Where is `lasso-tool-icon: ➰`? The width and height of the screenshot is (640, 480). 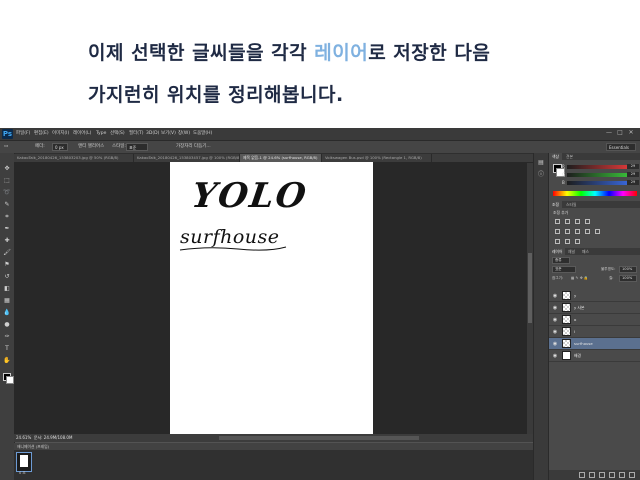 lasso-tool-icon: ➰ is located at coordinates (7, 193).